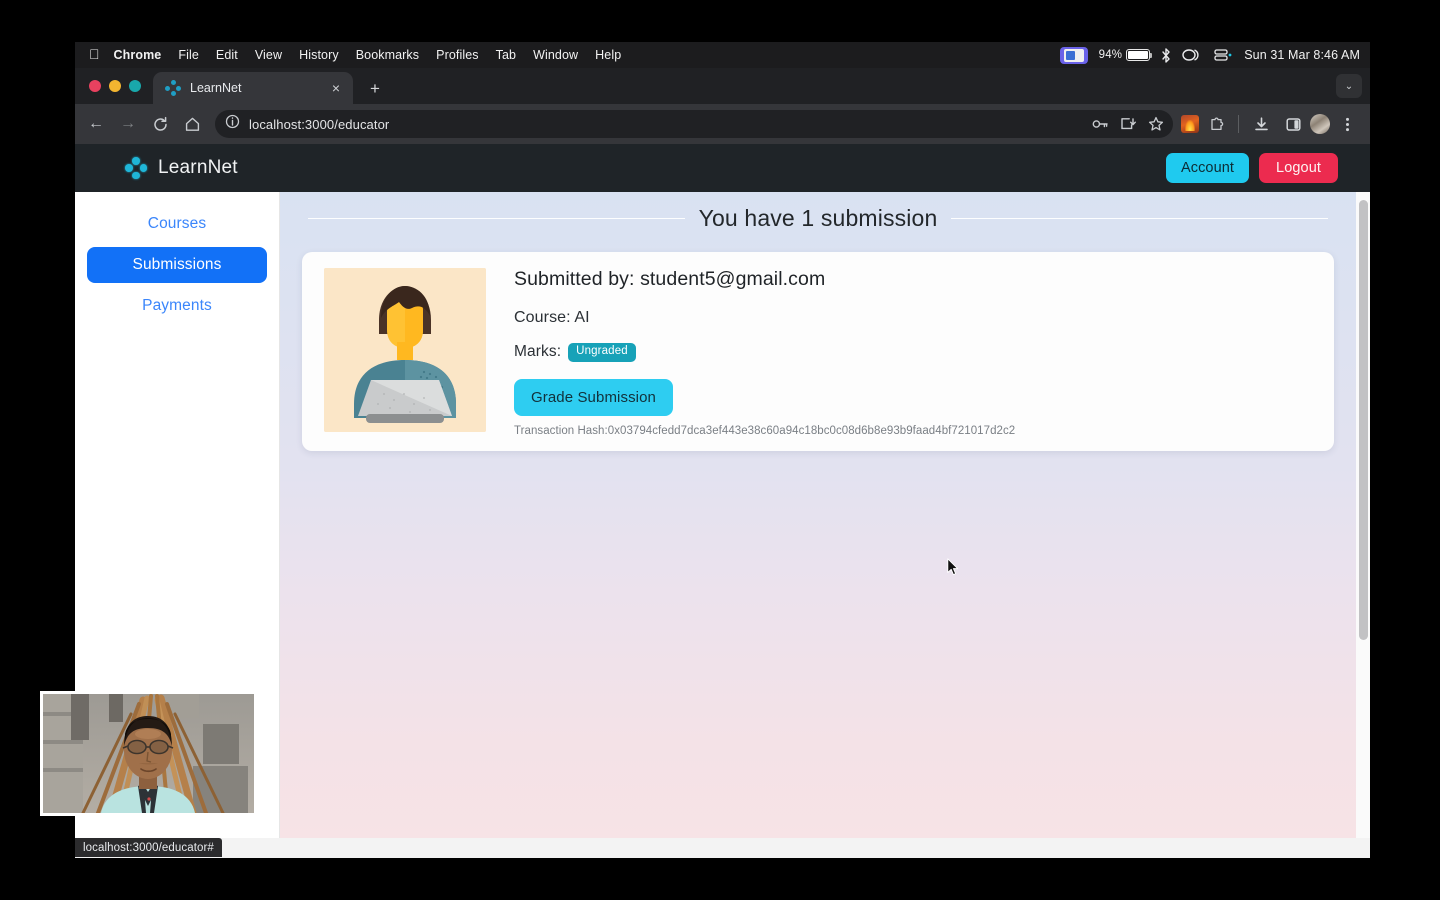 The width and height of the screenshot is (1440, 900). Describe the element at coordinates (694, 124) in the screenshot. I see `address-bar: localhost:3000/educator` at that location.